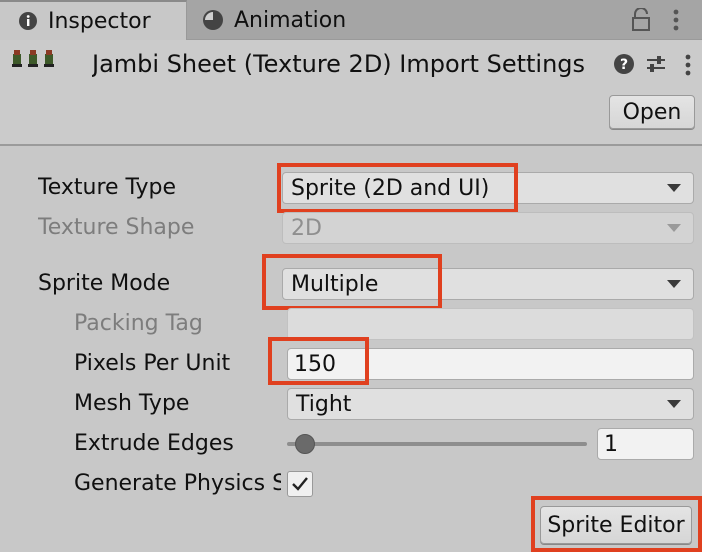  Describe the element at coordinates (390, 188) in the screenshot. I see `texture-type-value: Sprite (2D and UI)` at that location.